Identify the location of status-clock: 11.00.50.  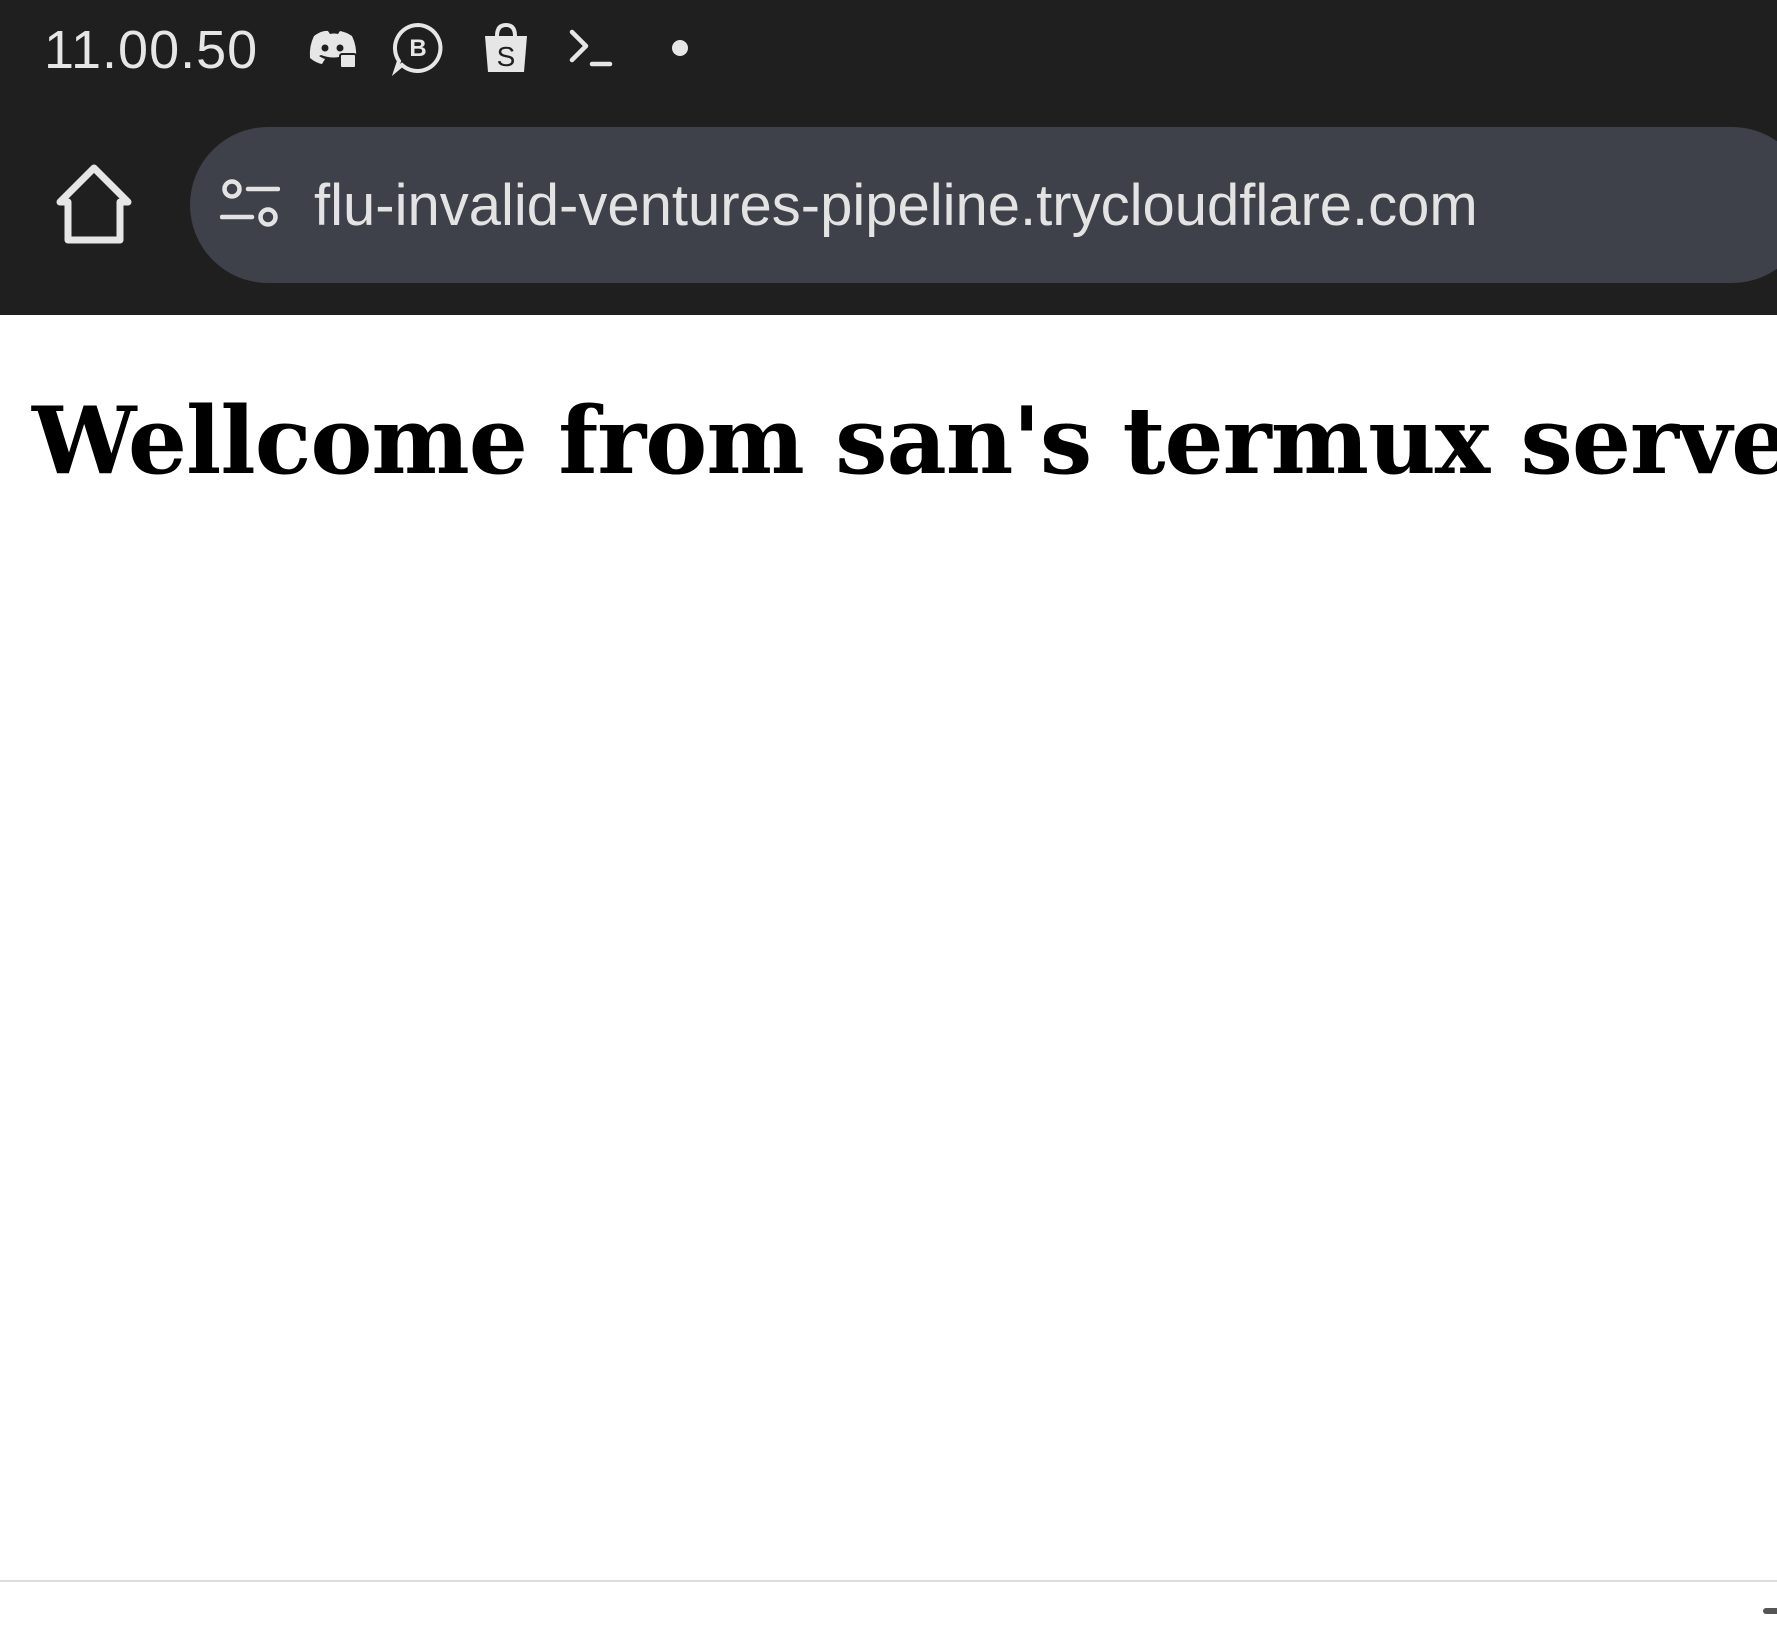
(151, 50).